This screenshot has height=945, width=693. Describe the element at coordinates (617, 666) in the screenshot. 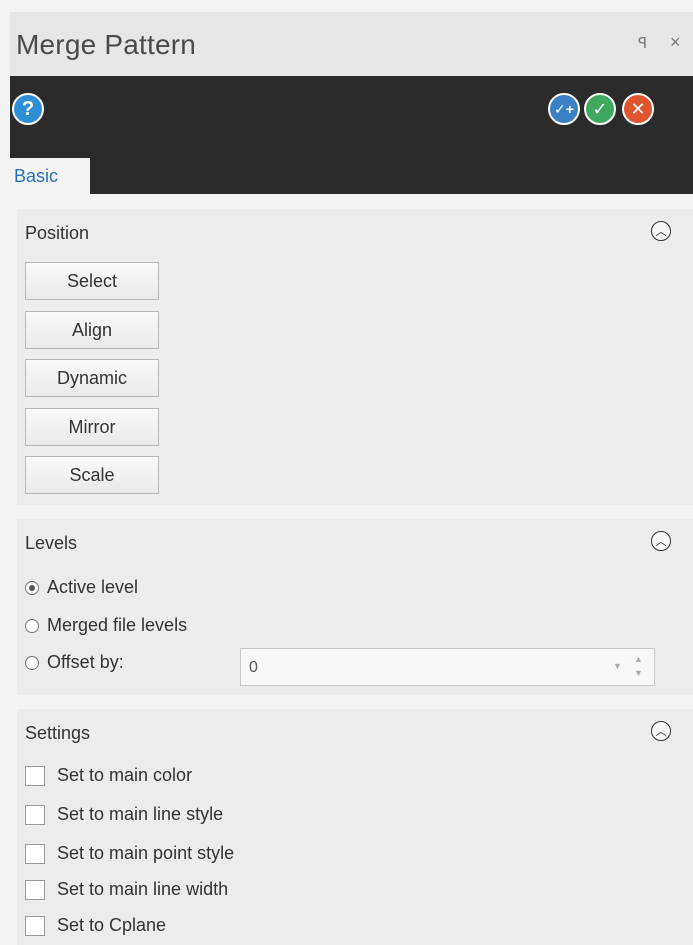

I see `dropdown-arrow-icon: ▼` at that location.